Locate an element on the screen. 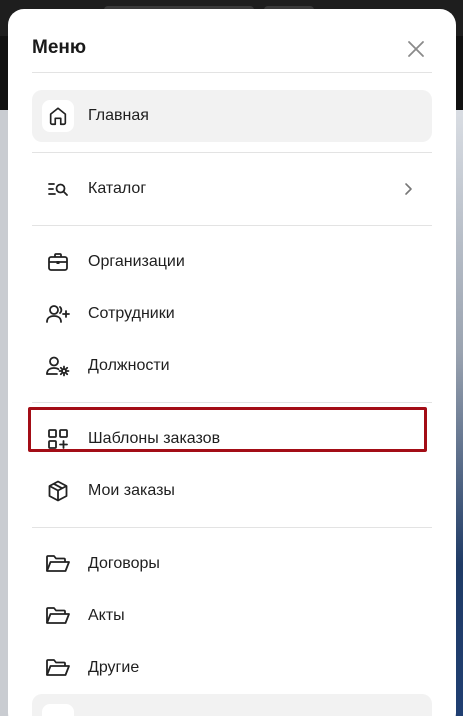  catalog-icon-box is located at coordinates (58, 189).